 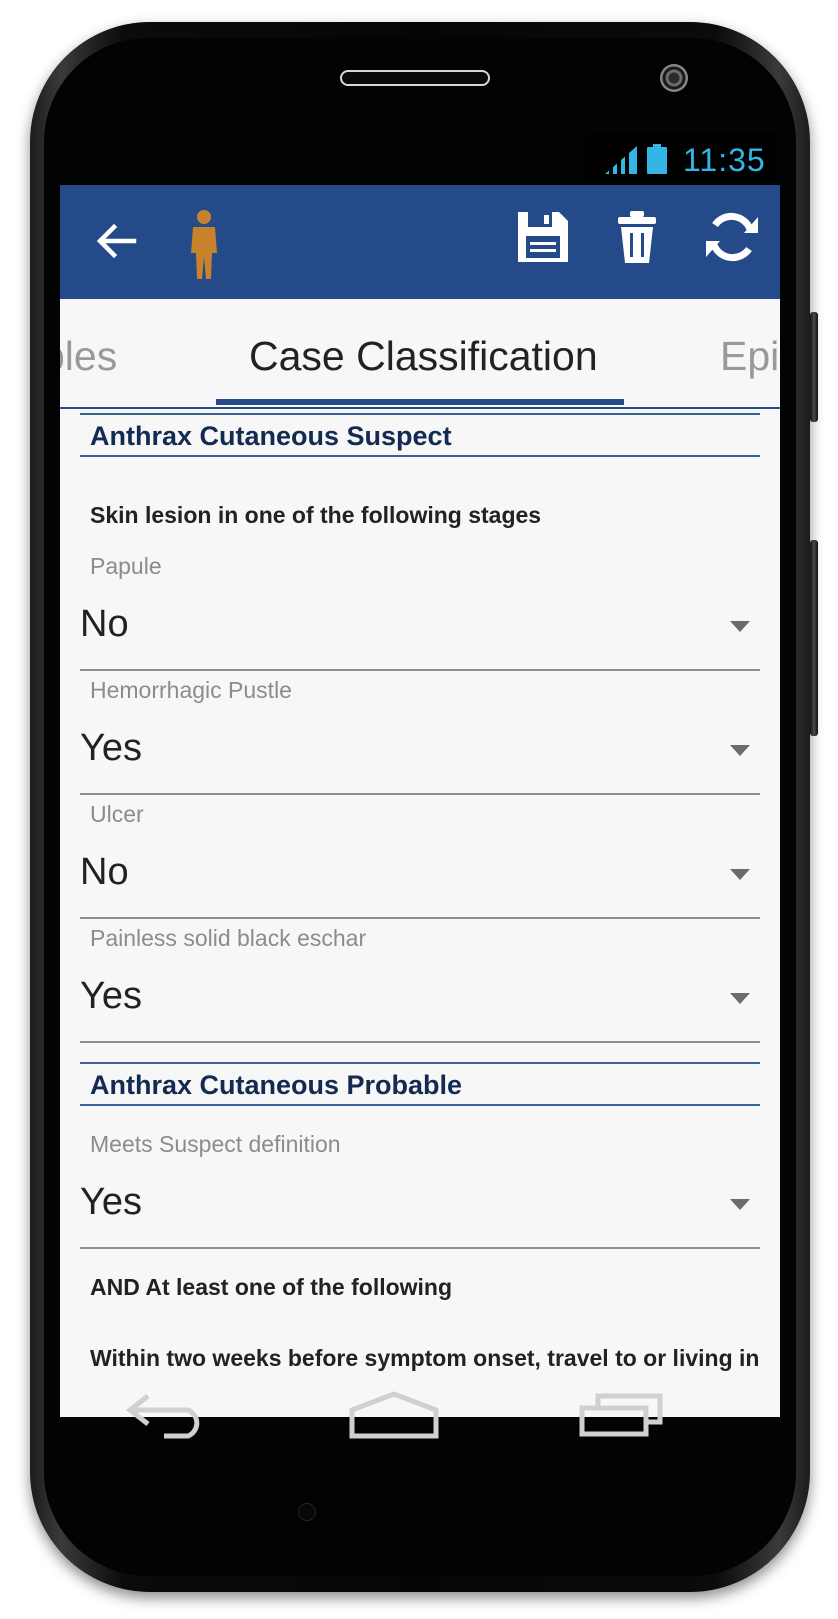 I want to click on eschar-select: Yes, so click(x=420, y=994).